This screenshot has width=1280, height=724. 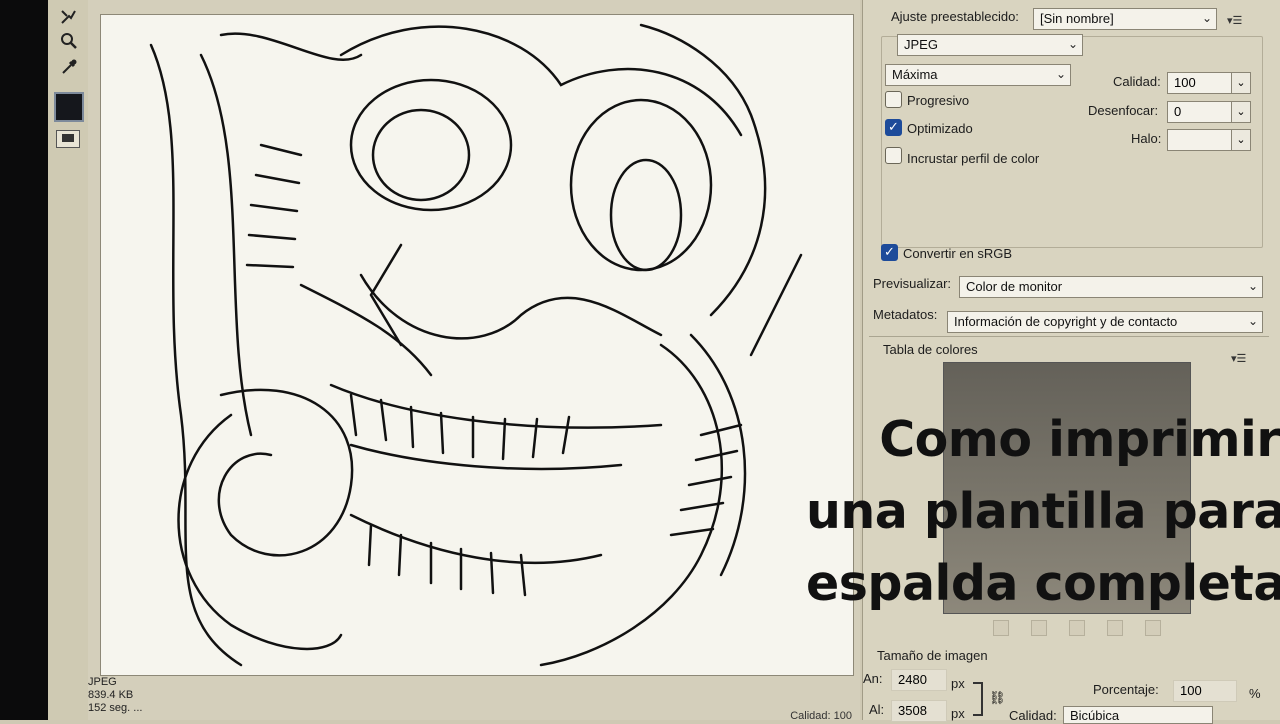 What do you see at coordinates (1209, 112) in the screenshot?
I see `blur-field: 0 ⌄` at bounding box center [1209, 112].